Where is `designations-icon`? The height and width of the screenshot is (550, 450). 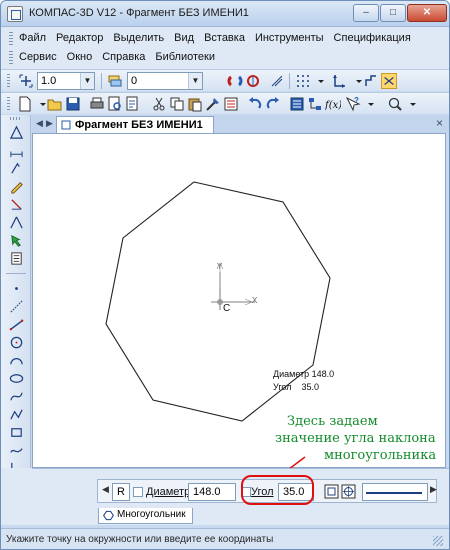
designations-icon is located at coordinates (16, 168).